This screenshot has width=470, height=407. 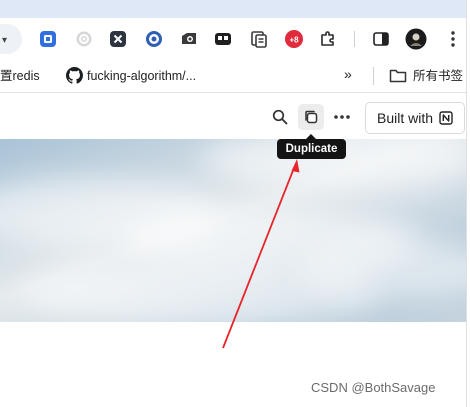 I want to click on window-edge, so click(x=468, y=203).